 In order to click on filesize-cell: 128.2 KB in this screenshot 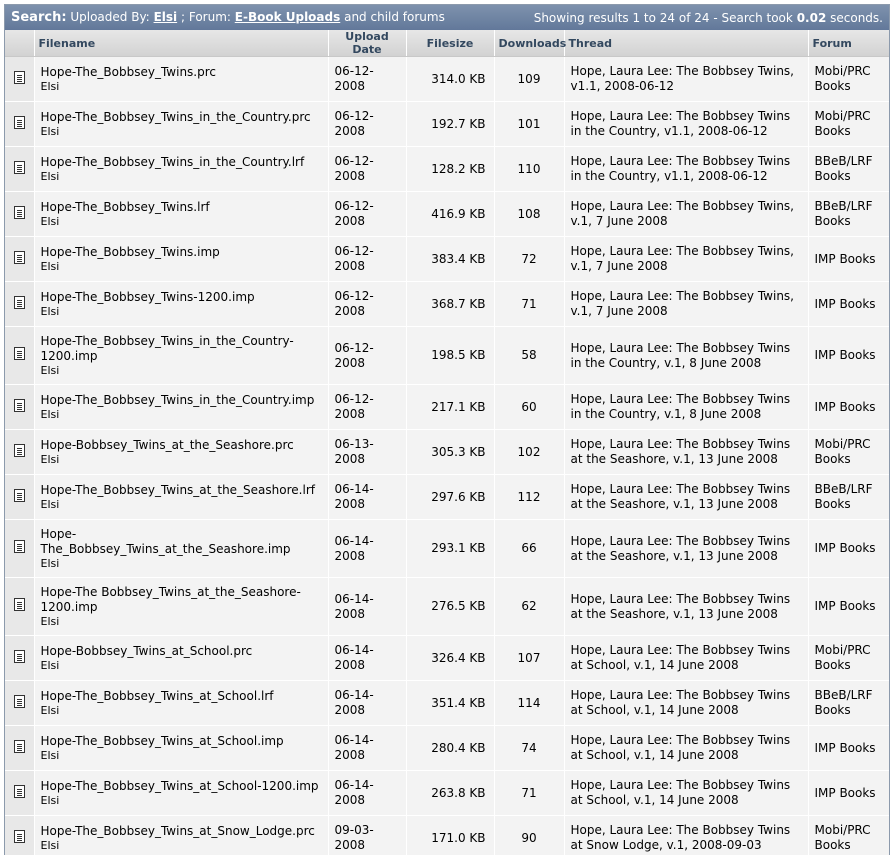, I will do `click(450, 169)`.